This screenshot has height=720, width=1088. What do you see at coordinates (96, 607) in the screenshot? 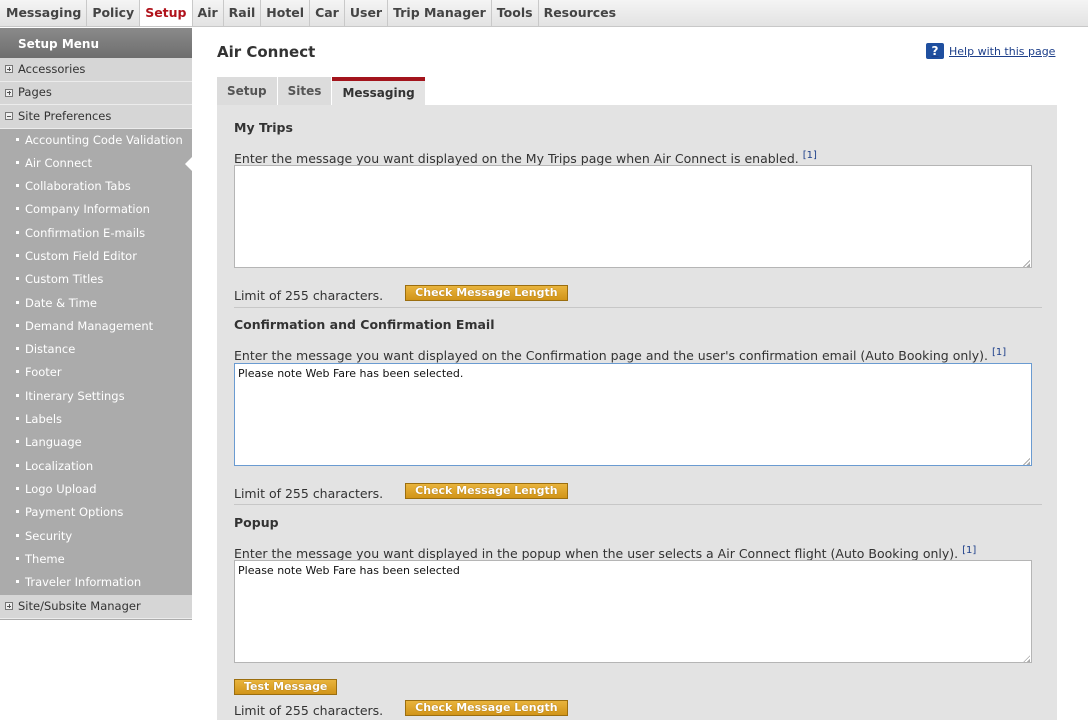
I see `sidebar-category-site-subsite-manager: Site/Subsite Manager` at bounding box center [96, 607].